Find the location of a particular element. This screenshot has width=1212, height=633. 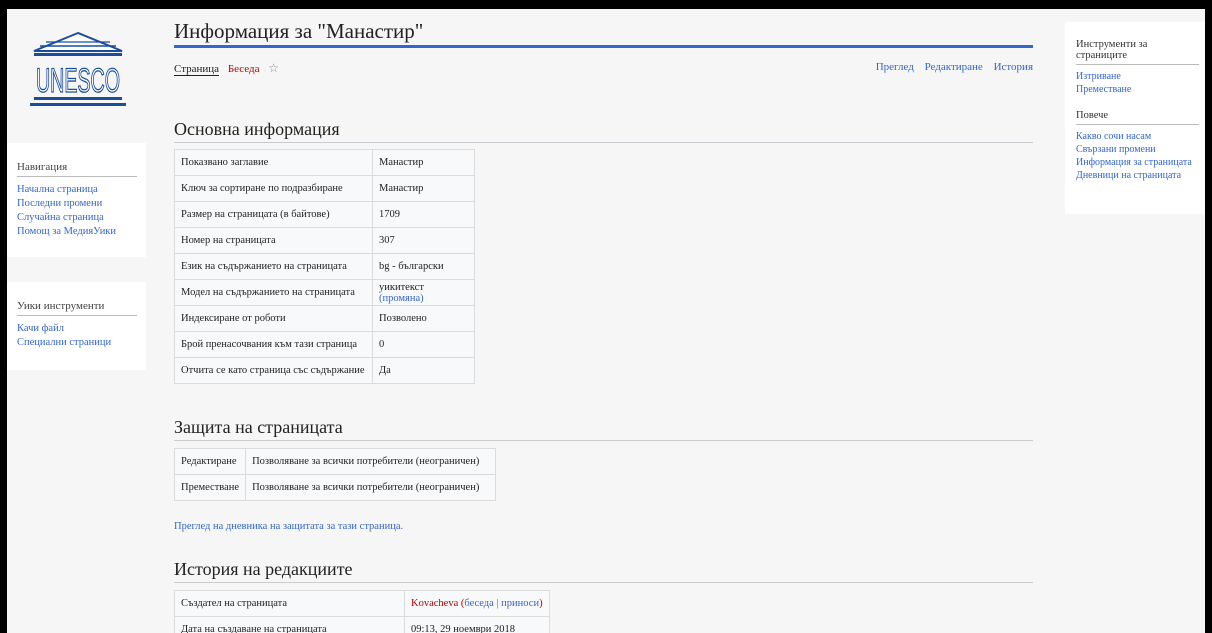

view-tabs: Преглед Редактиране История is located at coordinates (950, 67).